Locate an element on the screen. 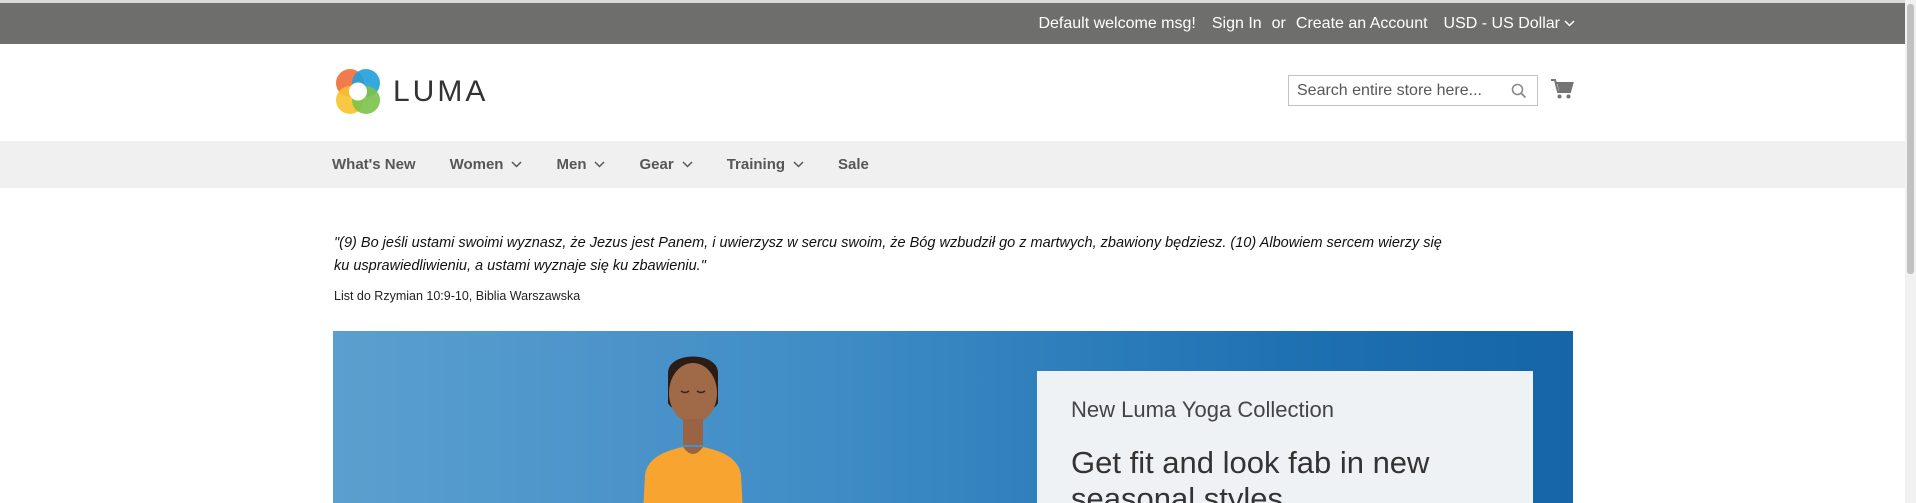  cart-icon is located at coordinates (1562, 89).